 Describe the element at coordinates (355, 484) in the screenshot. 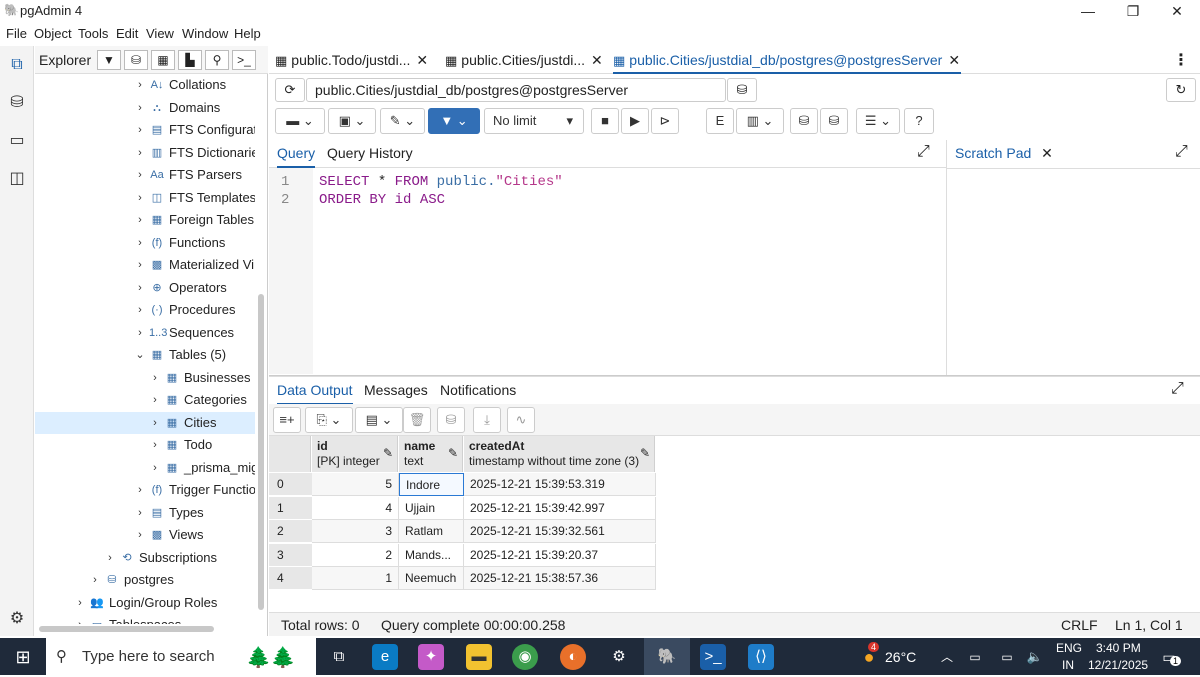

I see `cell-id: 5` at that location.